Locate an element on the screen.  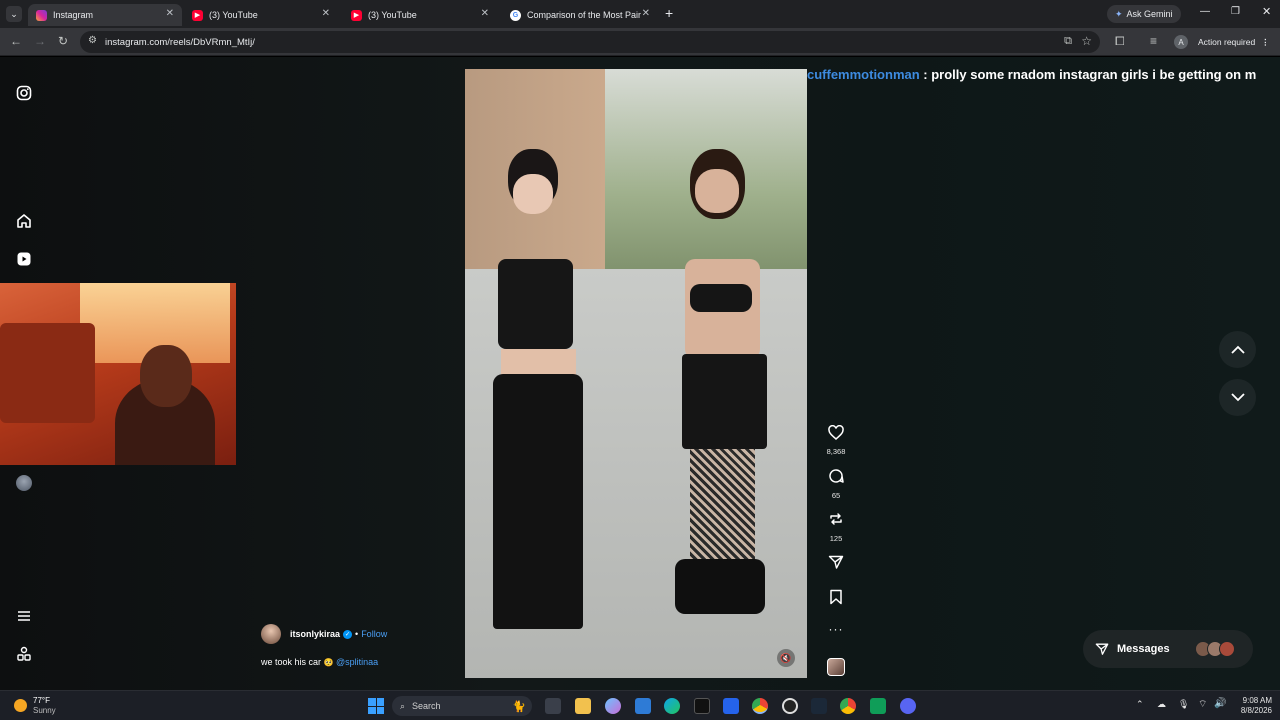
chrome-icon is located at coordinates (760, 706).